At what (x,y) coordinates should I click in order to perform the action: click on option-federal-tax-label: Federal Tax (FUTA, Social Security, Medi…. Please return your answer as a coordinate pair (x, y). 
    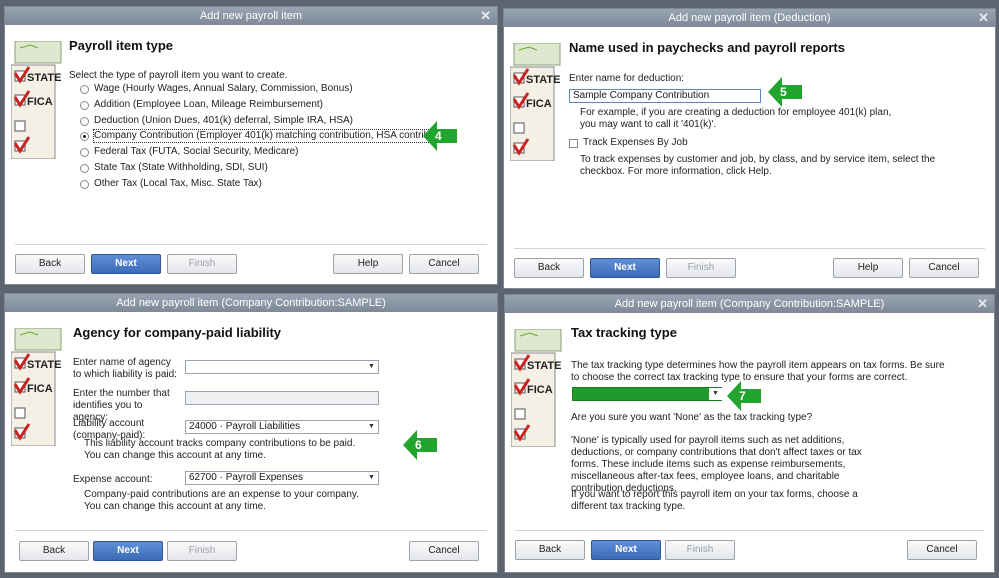
    Looking at the image, I should click on (196, 152).